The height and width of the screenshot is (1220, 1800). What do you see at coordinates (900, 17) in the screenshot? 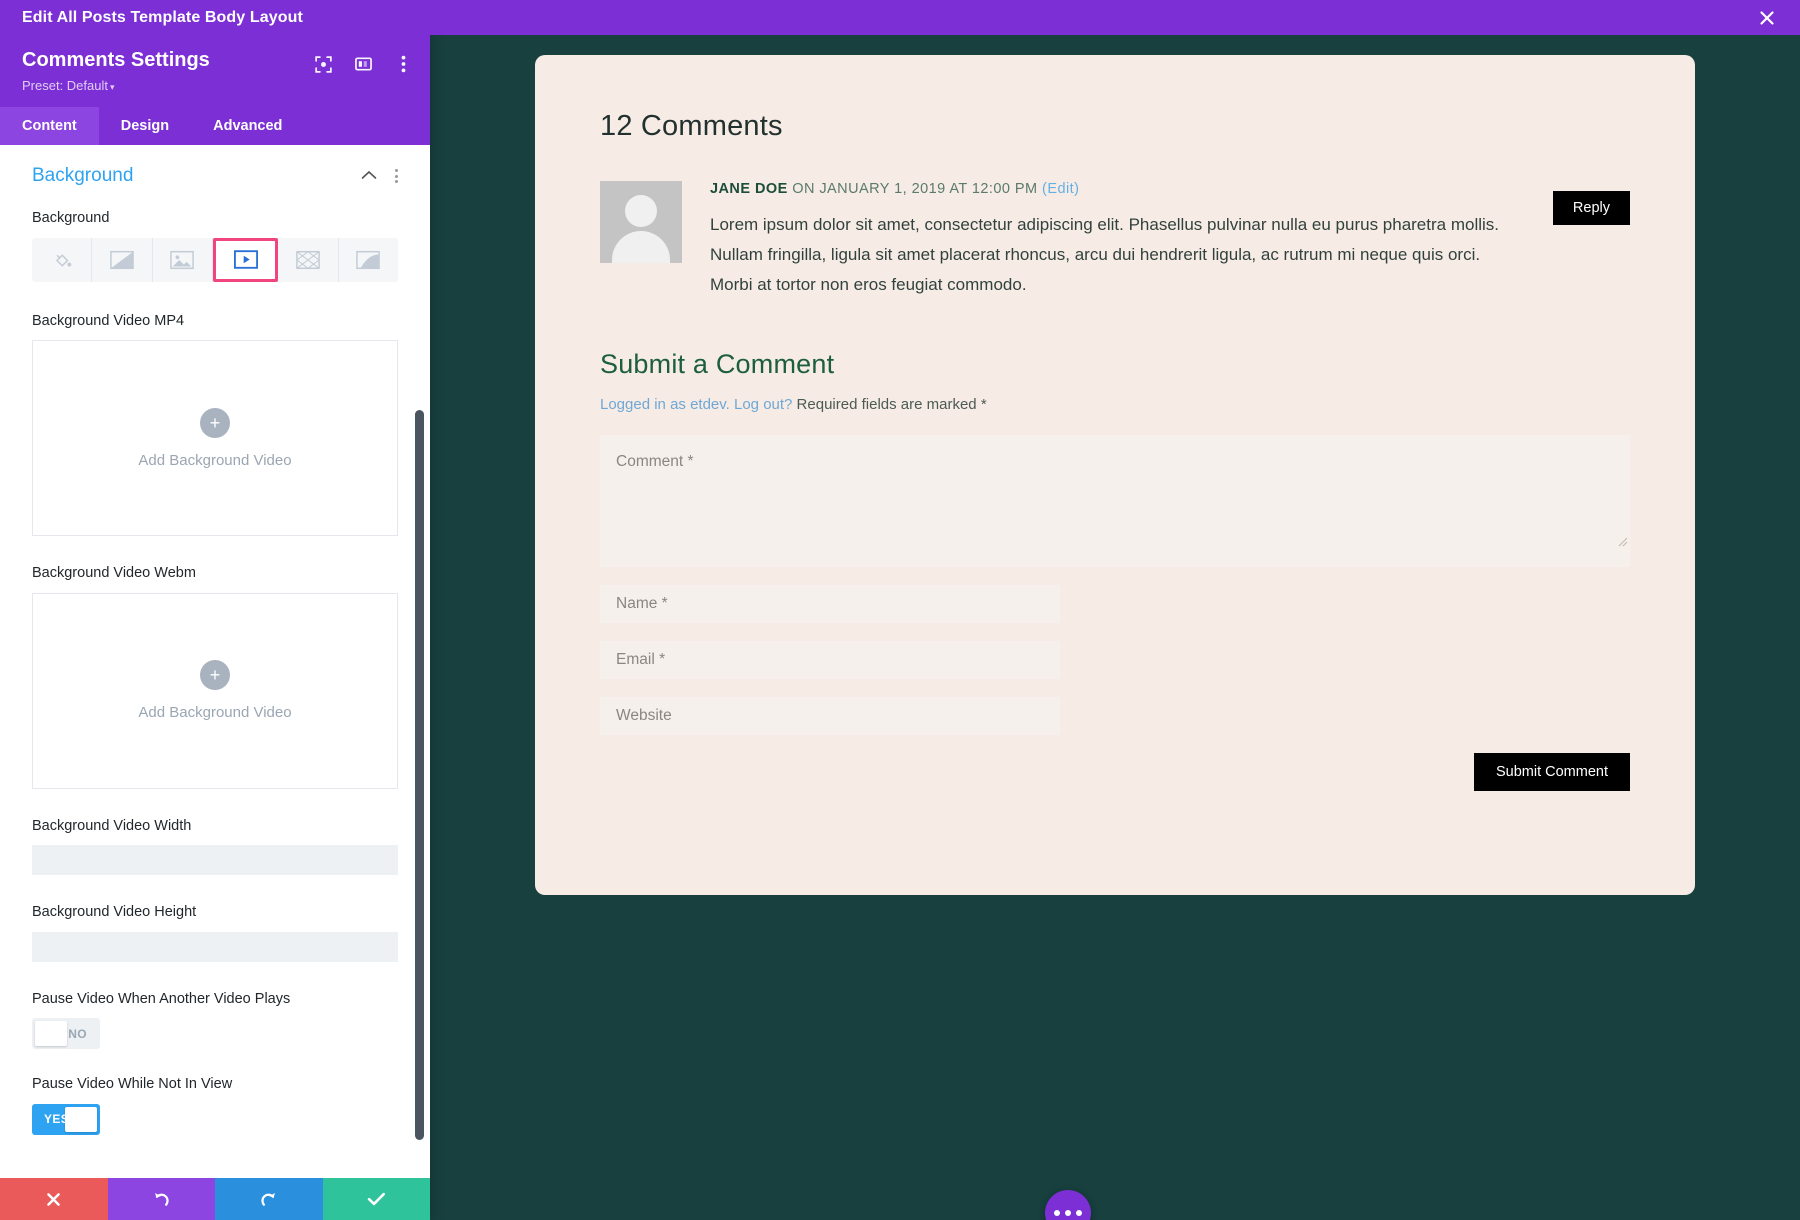
I see `top-bar: Edit All Posts Template Body Layout` at bounding box center [900, 17].